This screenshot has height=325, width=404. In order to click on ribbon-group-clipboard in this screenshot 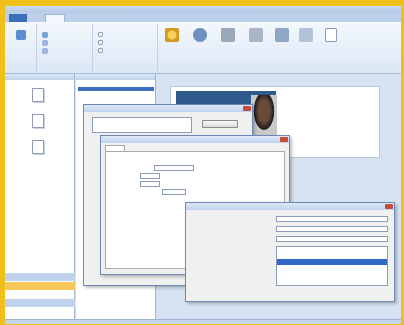, I will do `click(65, 48)`.